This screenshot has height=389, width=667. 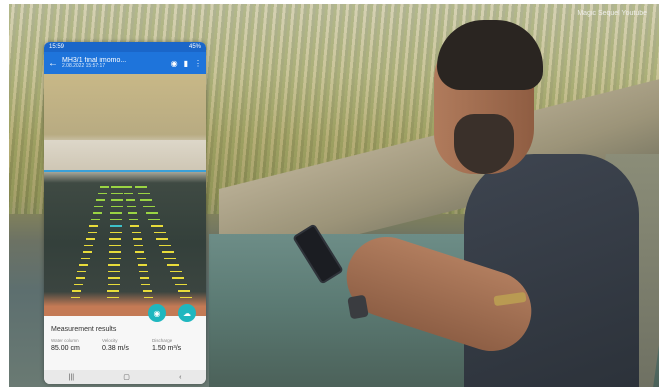 What do you see at coordinates (125, 171) in the screenshot?
I see `water-line` at bounding box center [125, 171].